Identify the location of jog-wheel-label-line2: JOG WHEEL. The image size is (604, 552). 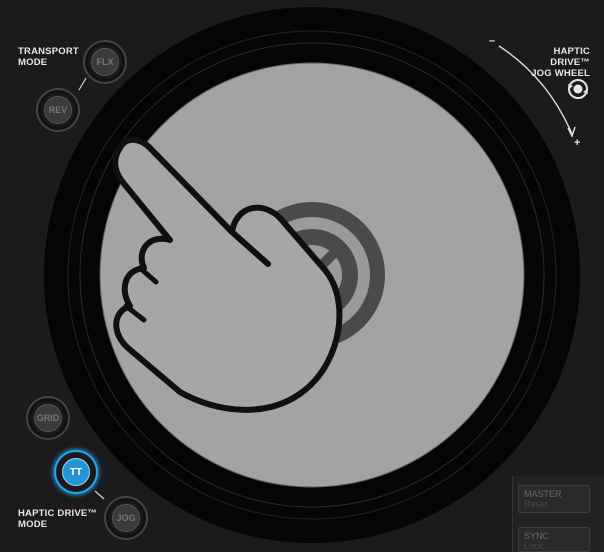
(560, 73).